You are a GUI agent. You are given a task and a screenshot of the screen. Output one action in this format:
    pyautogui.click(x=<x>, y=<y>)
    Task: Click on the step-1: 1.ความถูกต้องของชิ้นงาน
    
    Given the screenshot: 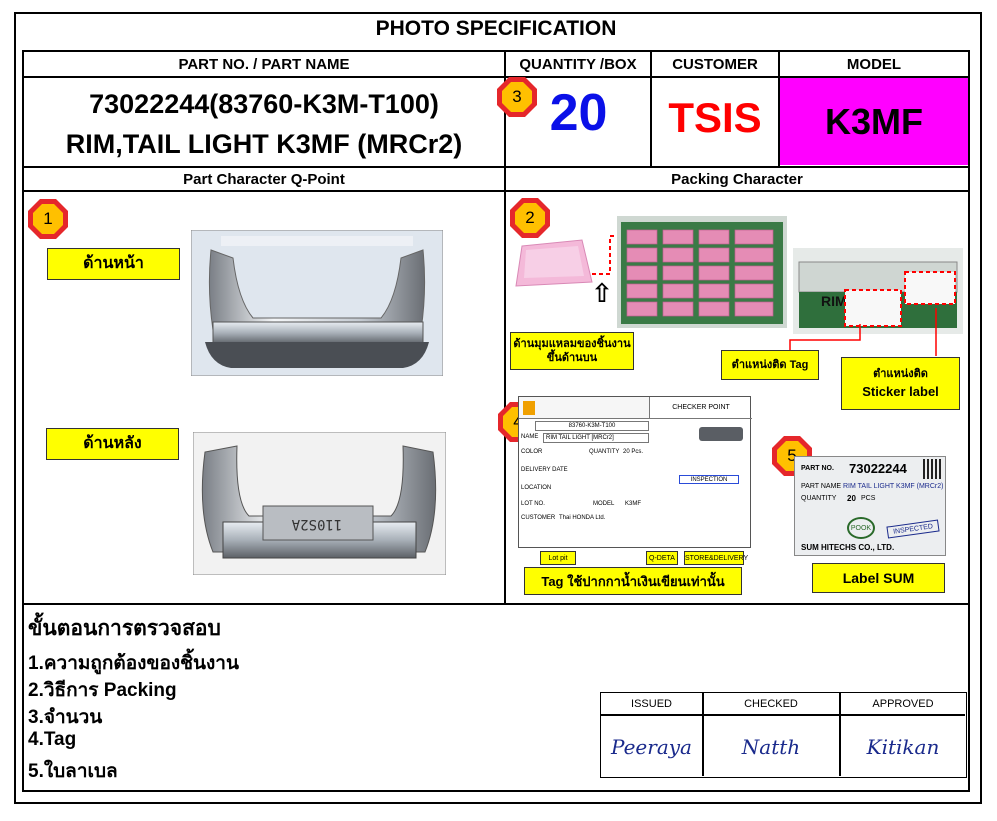 What is the action you would take?
    pyautogui.click(x=133, y=663)
    